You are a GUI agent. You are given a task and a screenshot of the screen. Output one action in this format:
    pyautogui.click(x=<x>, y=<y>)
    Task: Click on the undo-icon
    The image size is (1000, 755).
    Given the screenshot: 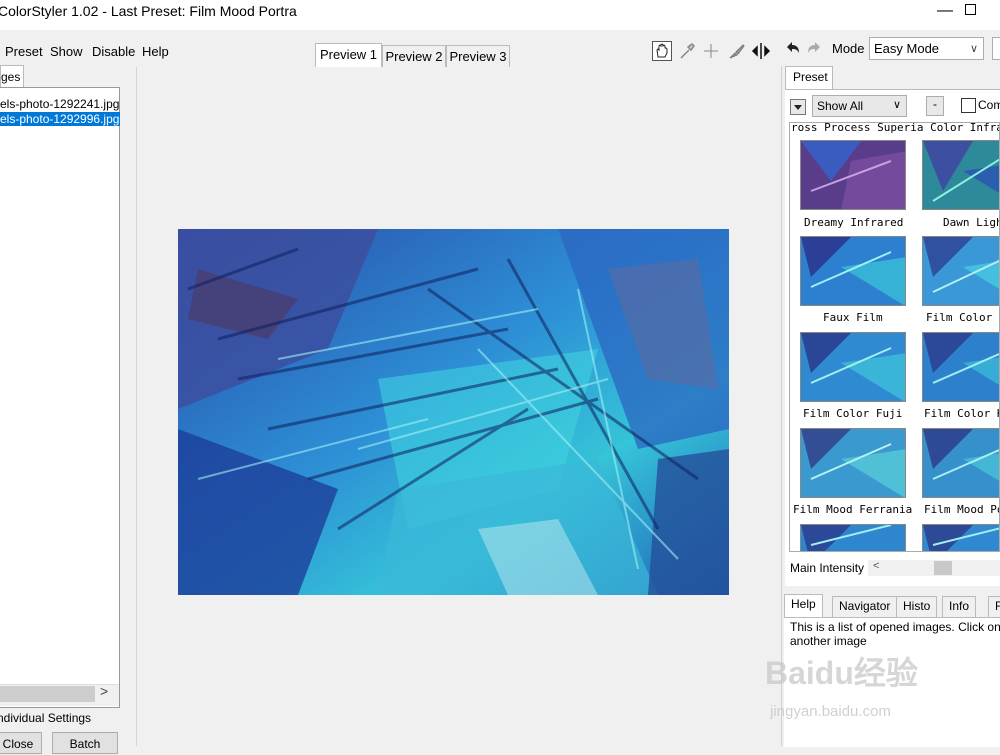 What is the action you would take?
    pyautogui.click(x=793, y=49)
    